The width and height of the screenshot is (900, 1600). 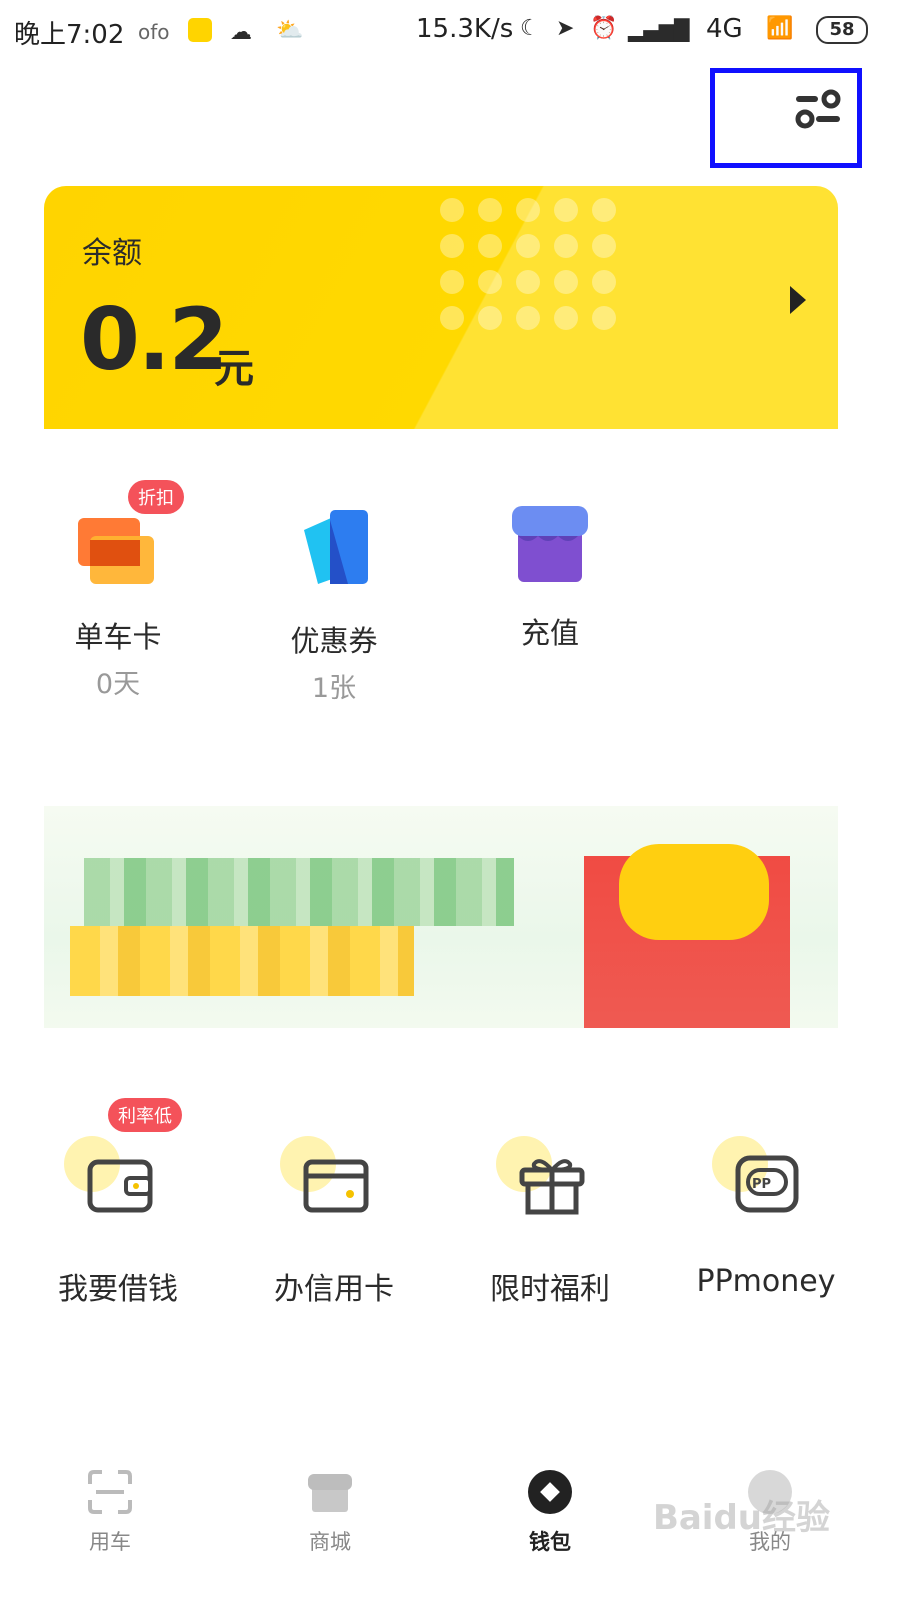 I want to click on battery-icon: 58, so click(x=842, y=30).